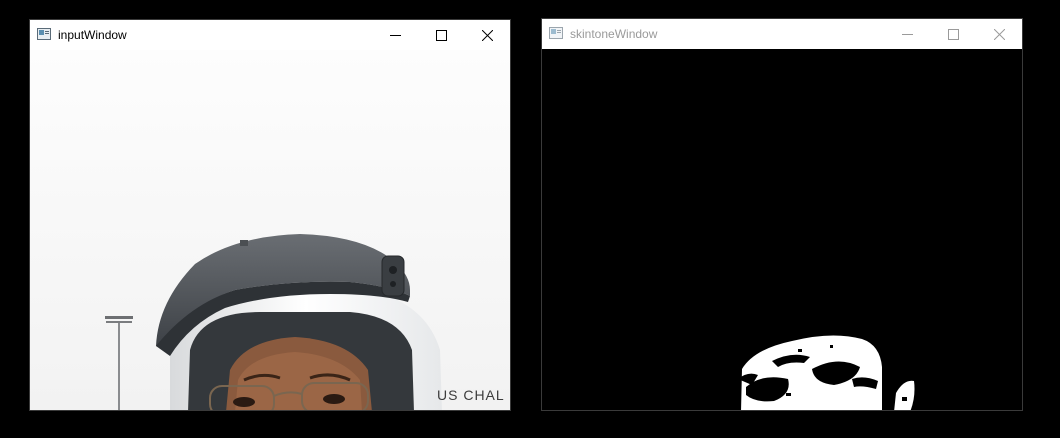 The image size is (1060, 438). I want to click on window-title: skintoneWindow, so click(614, 34).